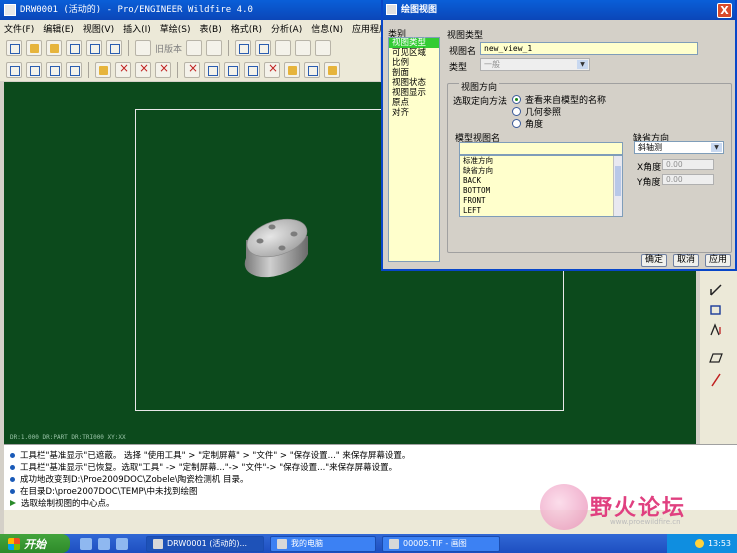 The width and height of the screenshot is (737, 553). I want to click on new-file-icon, so click(14, 48).